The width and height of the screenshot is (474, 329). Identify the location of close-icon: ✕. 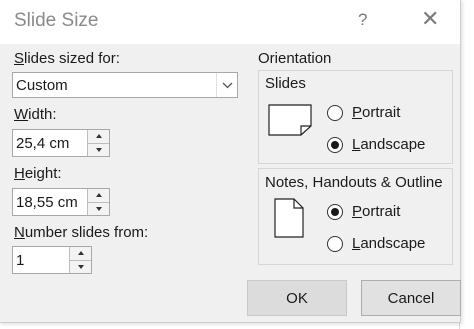
(430, 19).